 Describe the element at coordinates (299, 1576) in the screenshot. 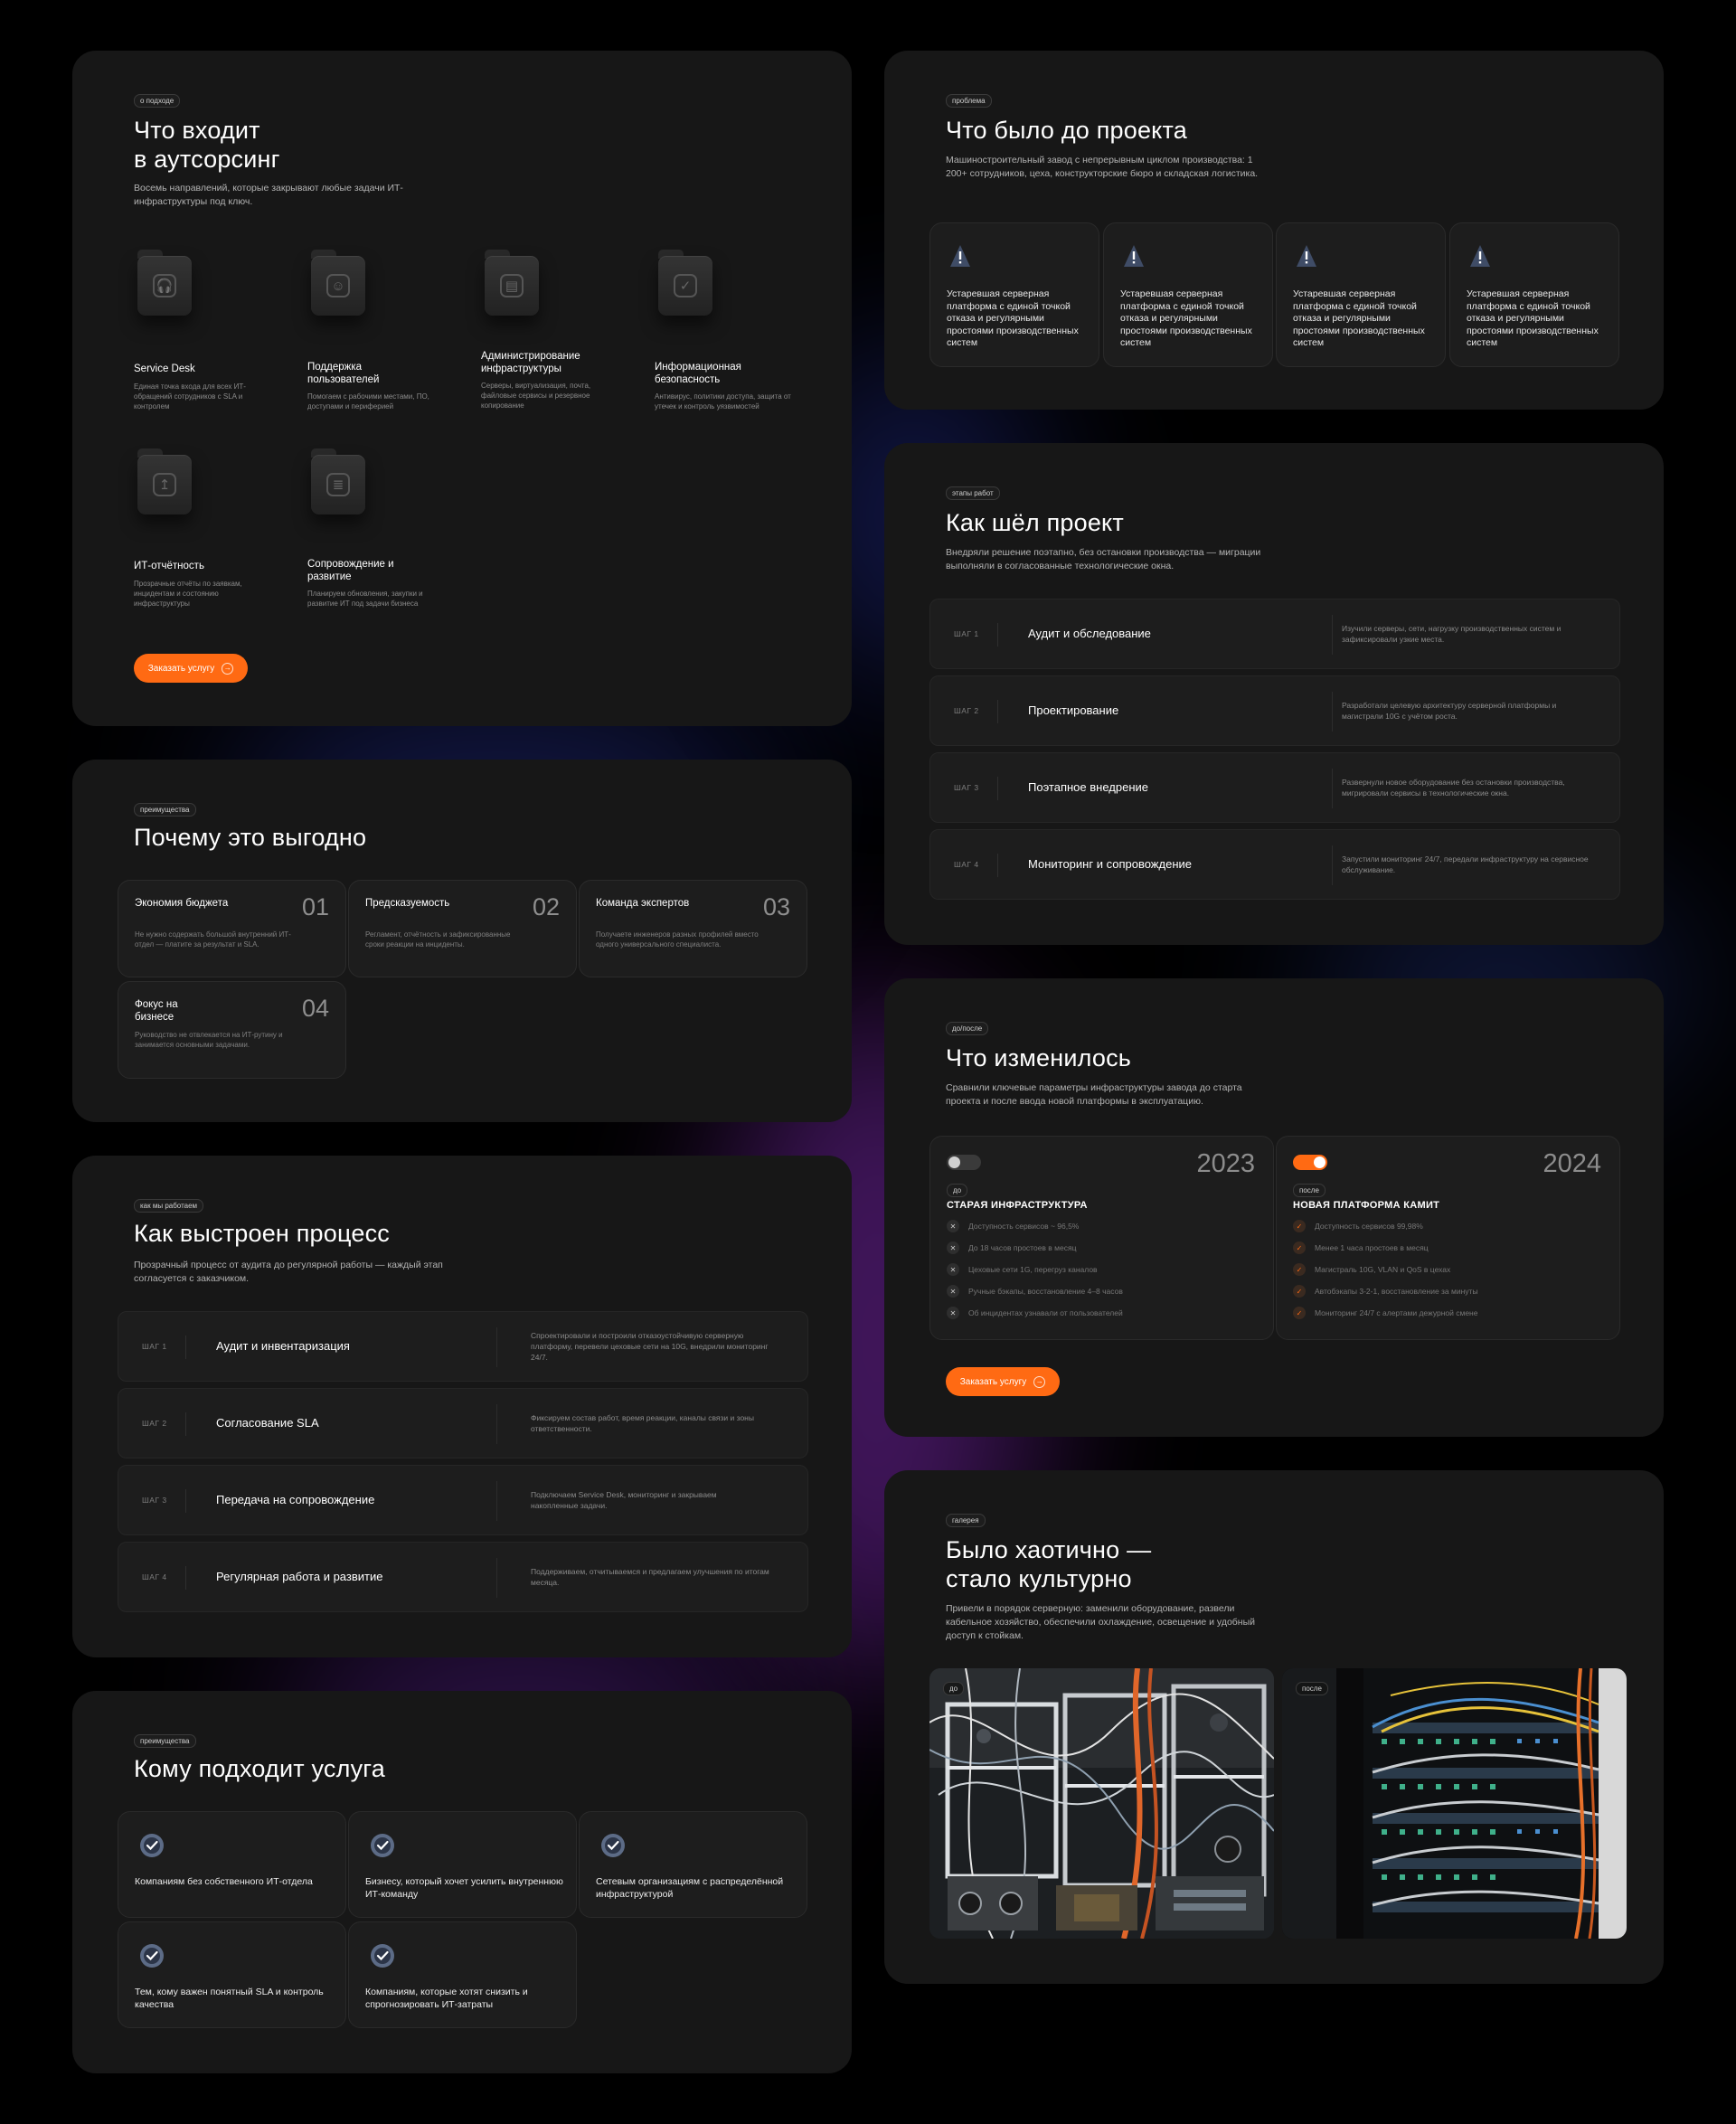

I see `step-name: Регулярная работа и развитие` at that location.